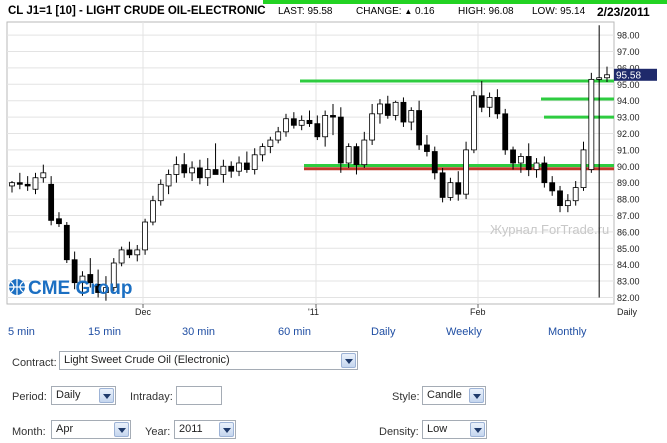  Describe the element at coordinates (454, 429) in the screenshot. I see `density-select: Low` at that location.